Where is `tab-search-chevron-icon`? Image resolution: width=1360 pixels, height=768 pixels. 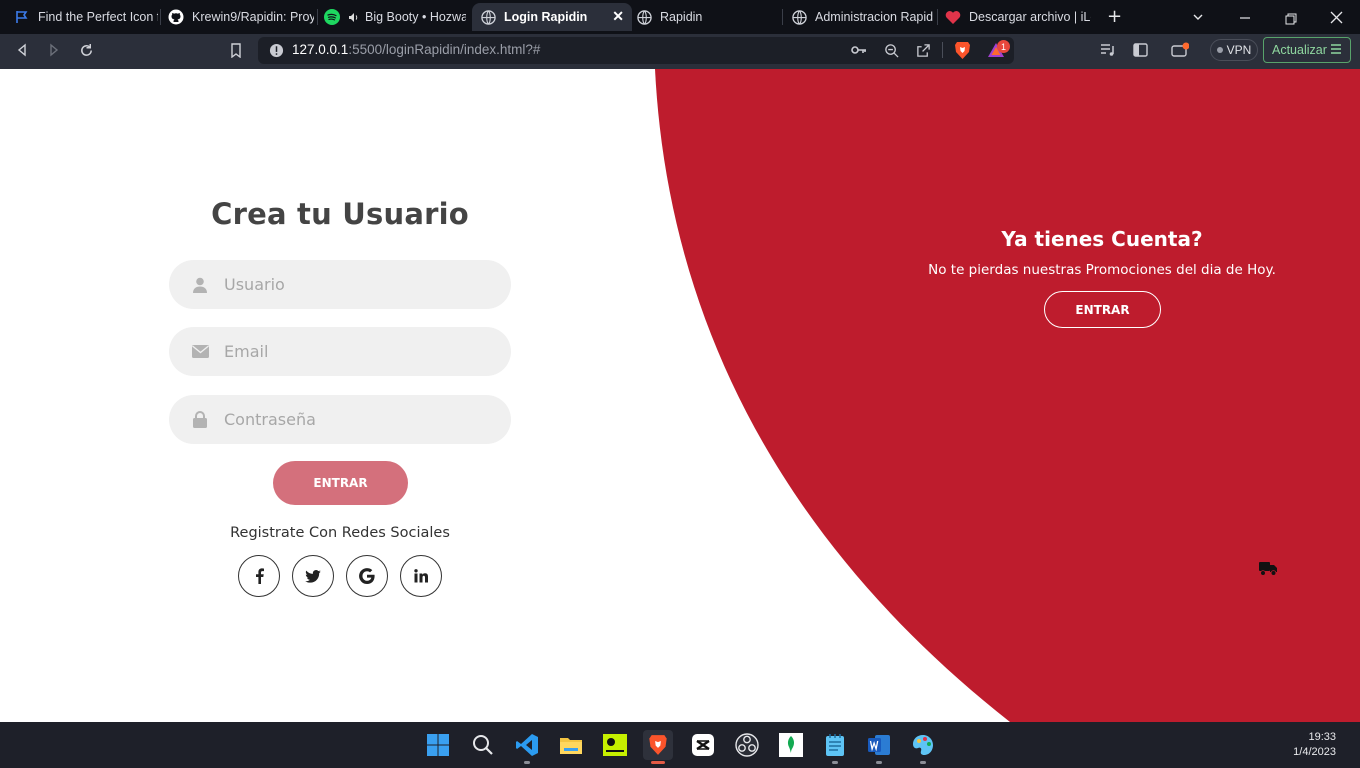
tab-search-chevron-icon is located at coordinates (1198, 17).